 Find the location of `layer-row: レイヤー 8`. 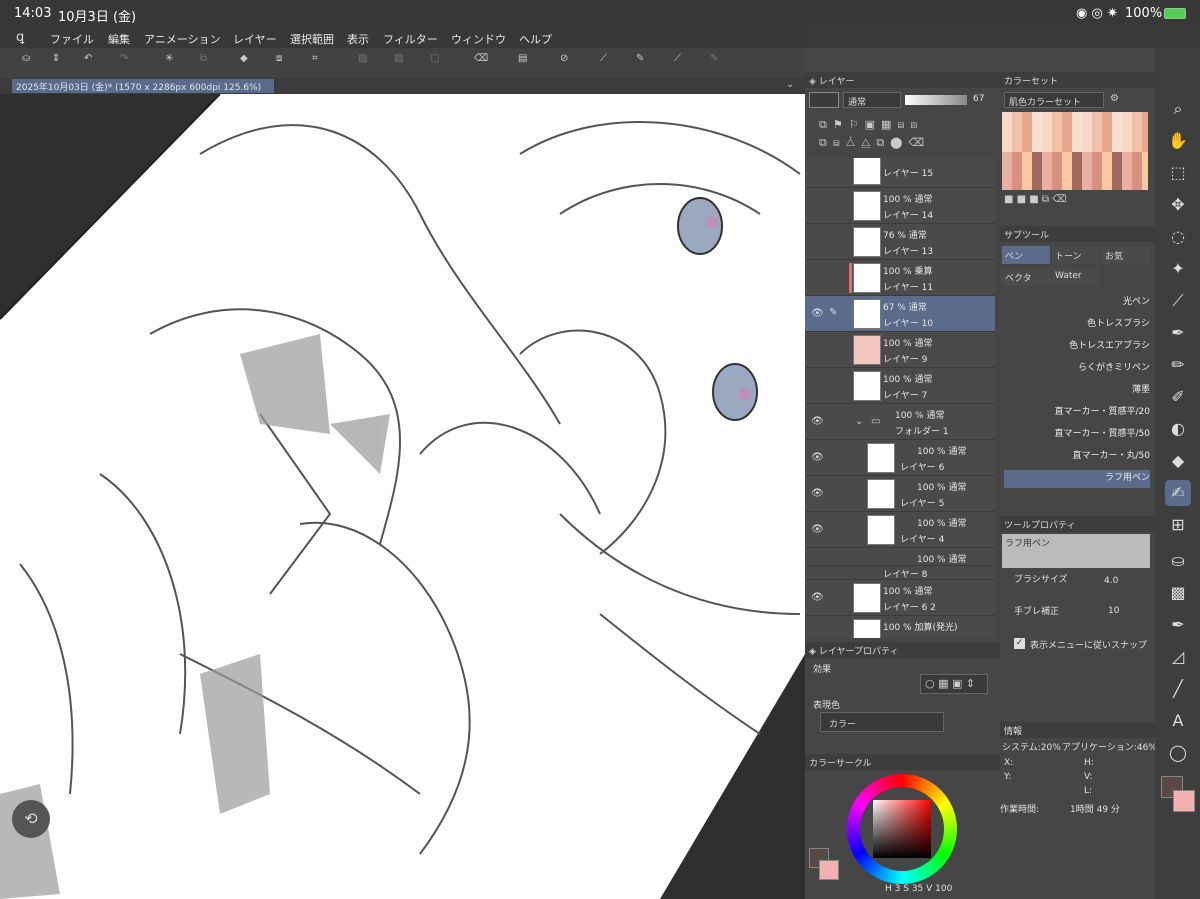

layer-row: レイヤー 8 is located at coordinates (900, 573).